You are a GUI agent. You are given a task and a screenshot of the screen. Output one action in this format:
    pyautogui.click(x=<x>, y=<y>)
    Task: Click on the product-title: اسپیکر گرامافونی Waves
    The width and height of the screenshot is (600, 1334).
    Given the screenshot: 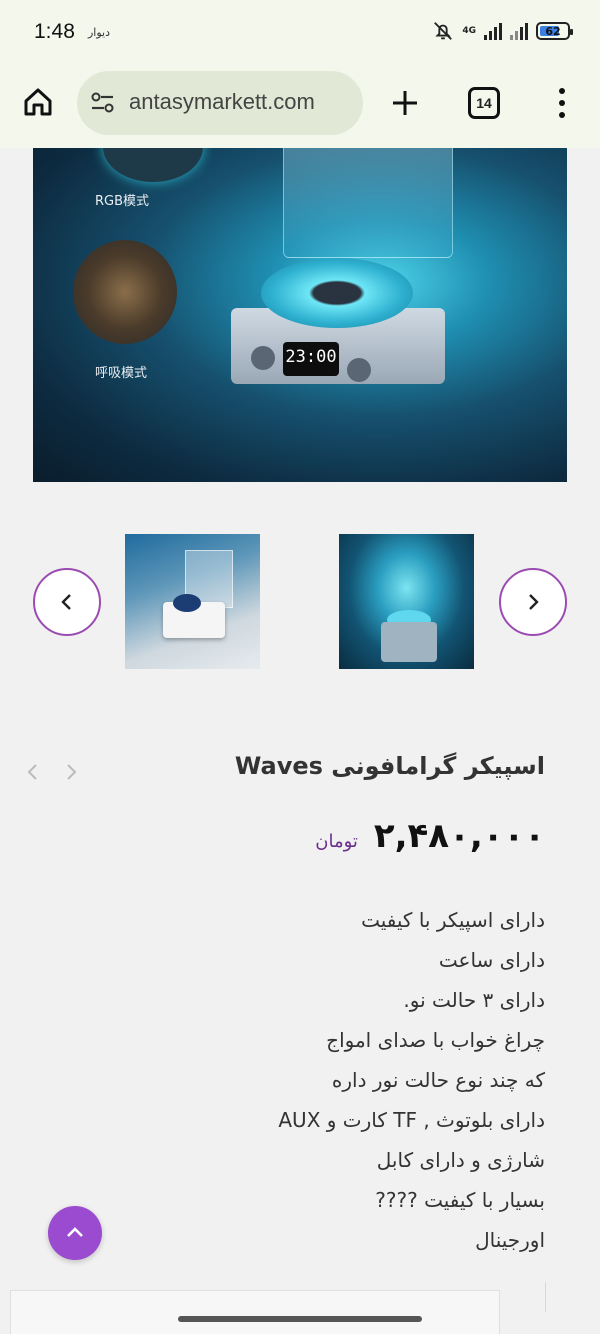 What is the action you would take?
    pyautogui.click(x=389, y=766)
    